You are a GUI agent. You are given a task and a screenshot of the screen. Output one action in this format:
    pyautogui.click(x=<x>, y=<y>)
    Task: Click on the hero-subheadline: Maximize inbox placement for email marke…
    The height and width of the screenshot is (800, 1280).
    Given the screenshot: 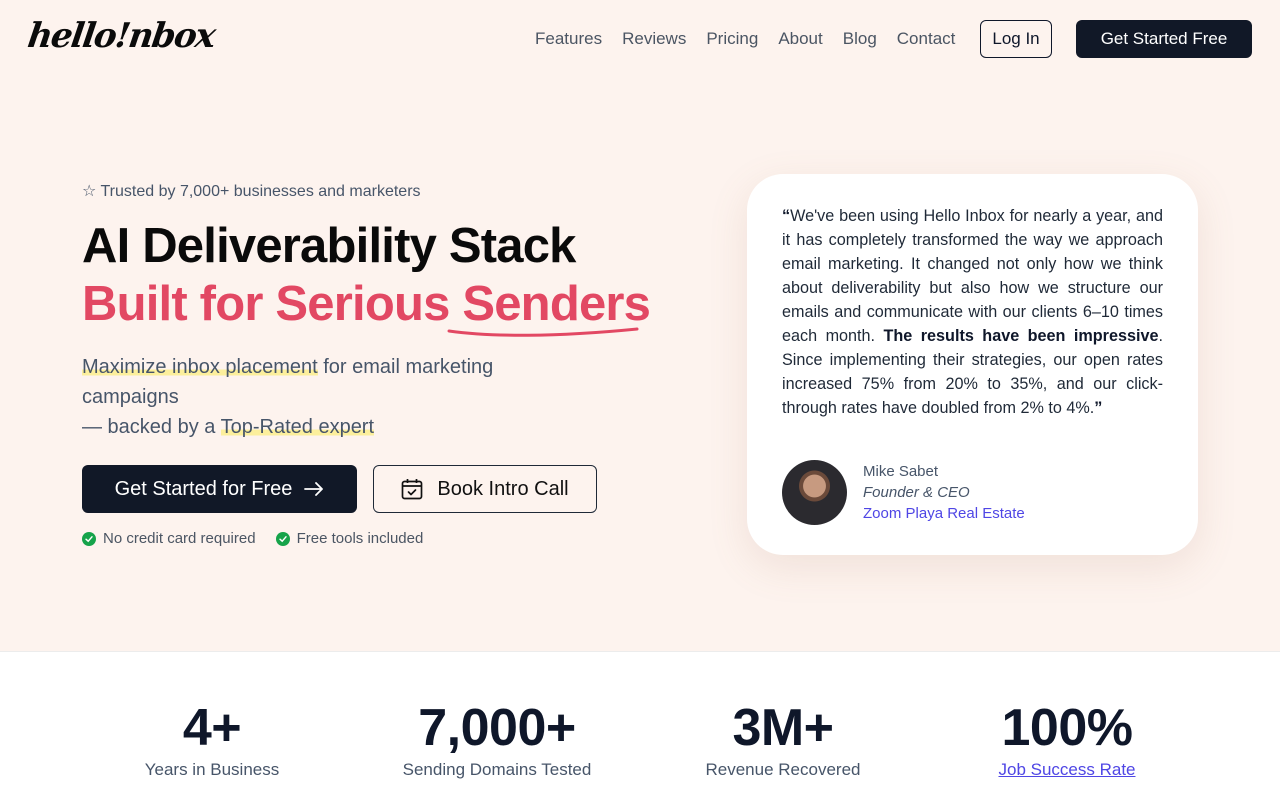 What is the action you would take?
    pyautogui.click(x=317, y=397)
    